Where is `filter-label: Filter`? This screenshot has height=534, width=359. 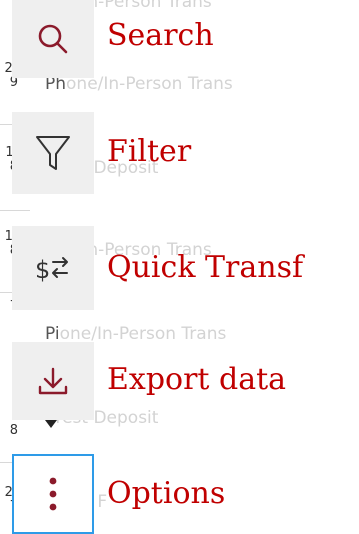 filter-label: Filter is located at coordinates (149, 151).